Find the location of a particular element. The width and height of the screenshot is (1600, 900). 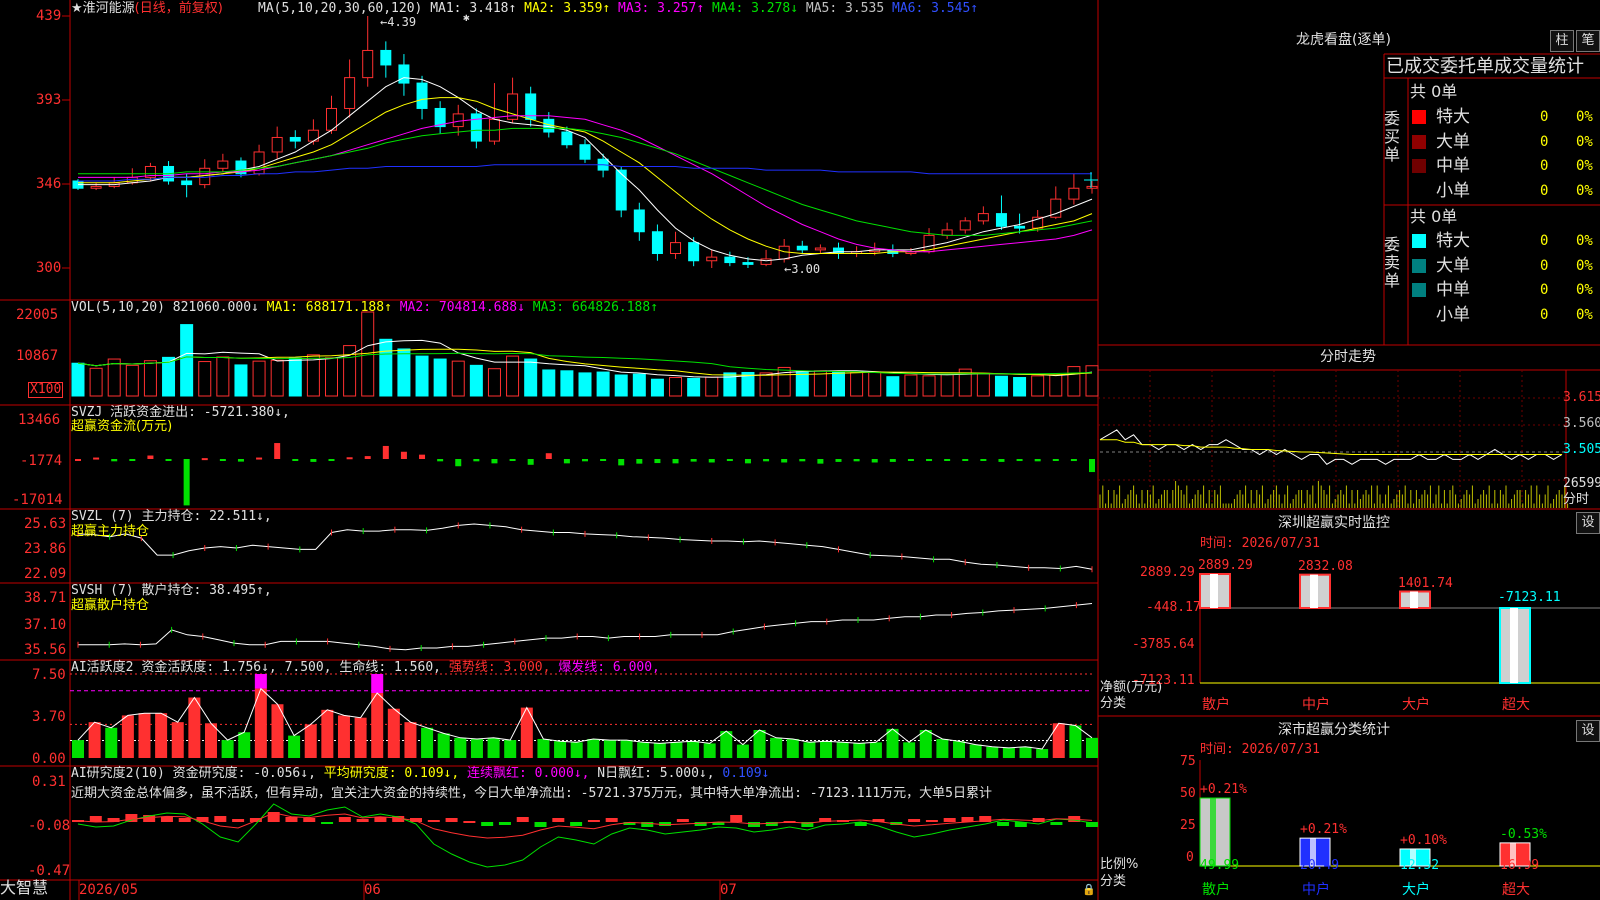

category-settings-button: 设 is located at coordinates (1588, 731).